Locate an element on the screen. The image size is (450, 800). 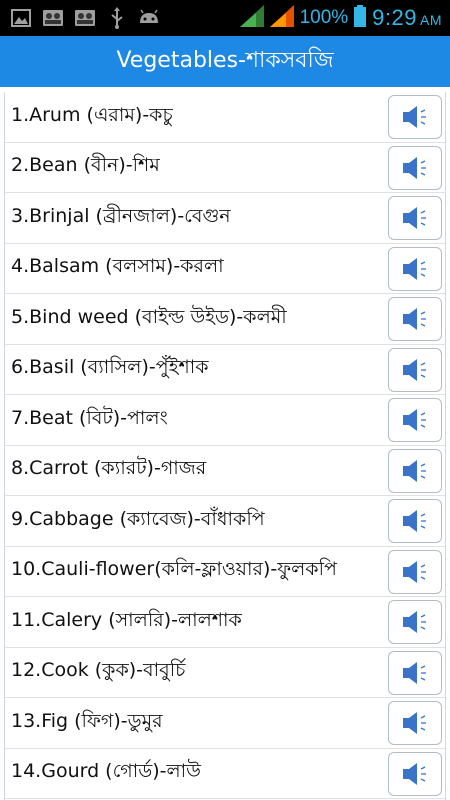
list-item: 3.Brinjal (ব্রীনজাল)-বেগুন is located at coordinates (225, 218).